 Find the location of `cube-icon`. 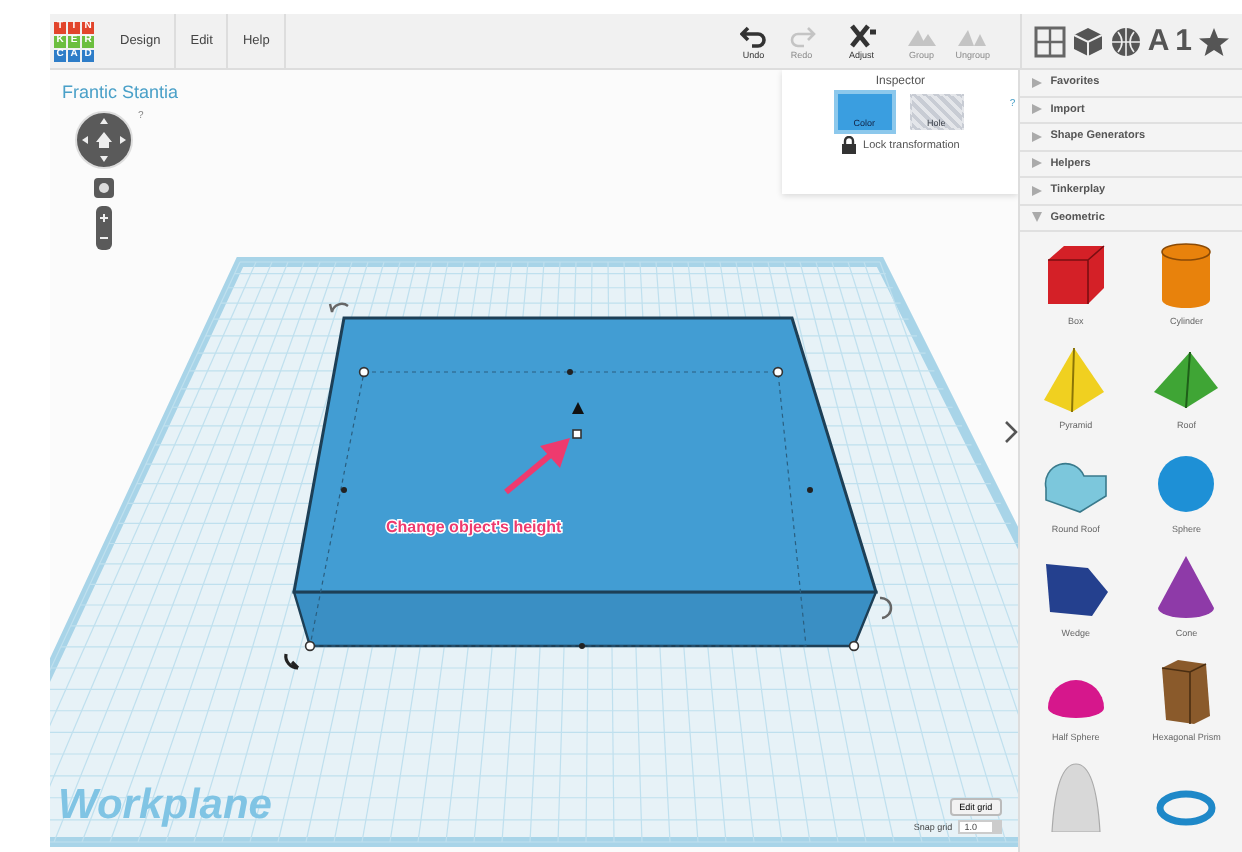

cube-icon is located at coordinates (1087, 41).